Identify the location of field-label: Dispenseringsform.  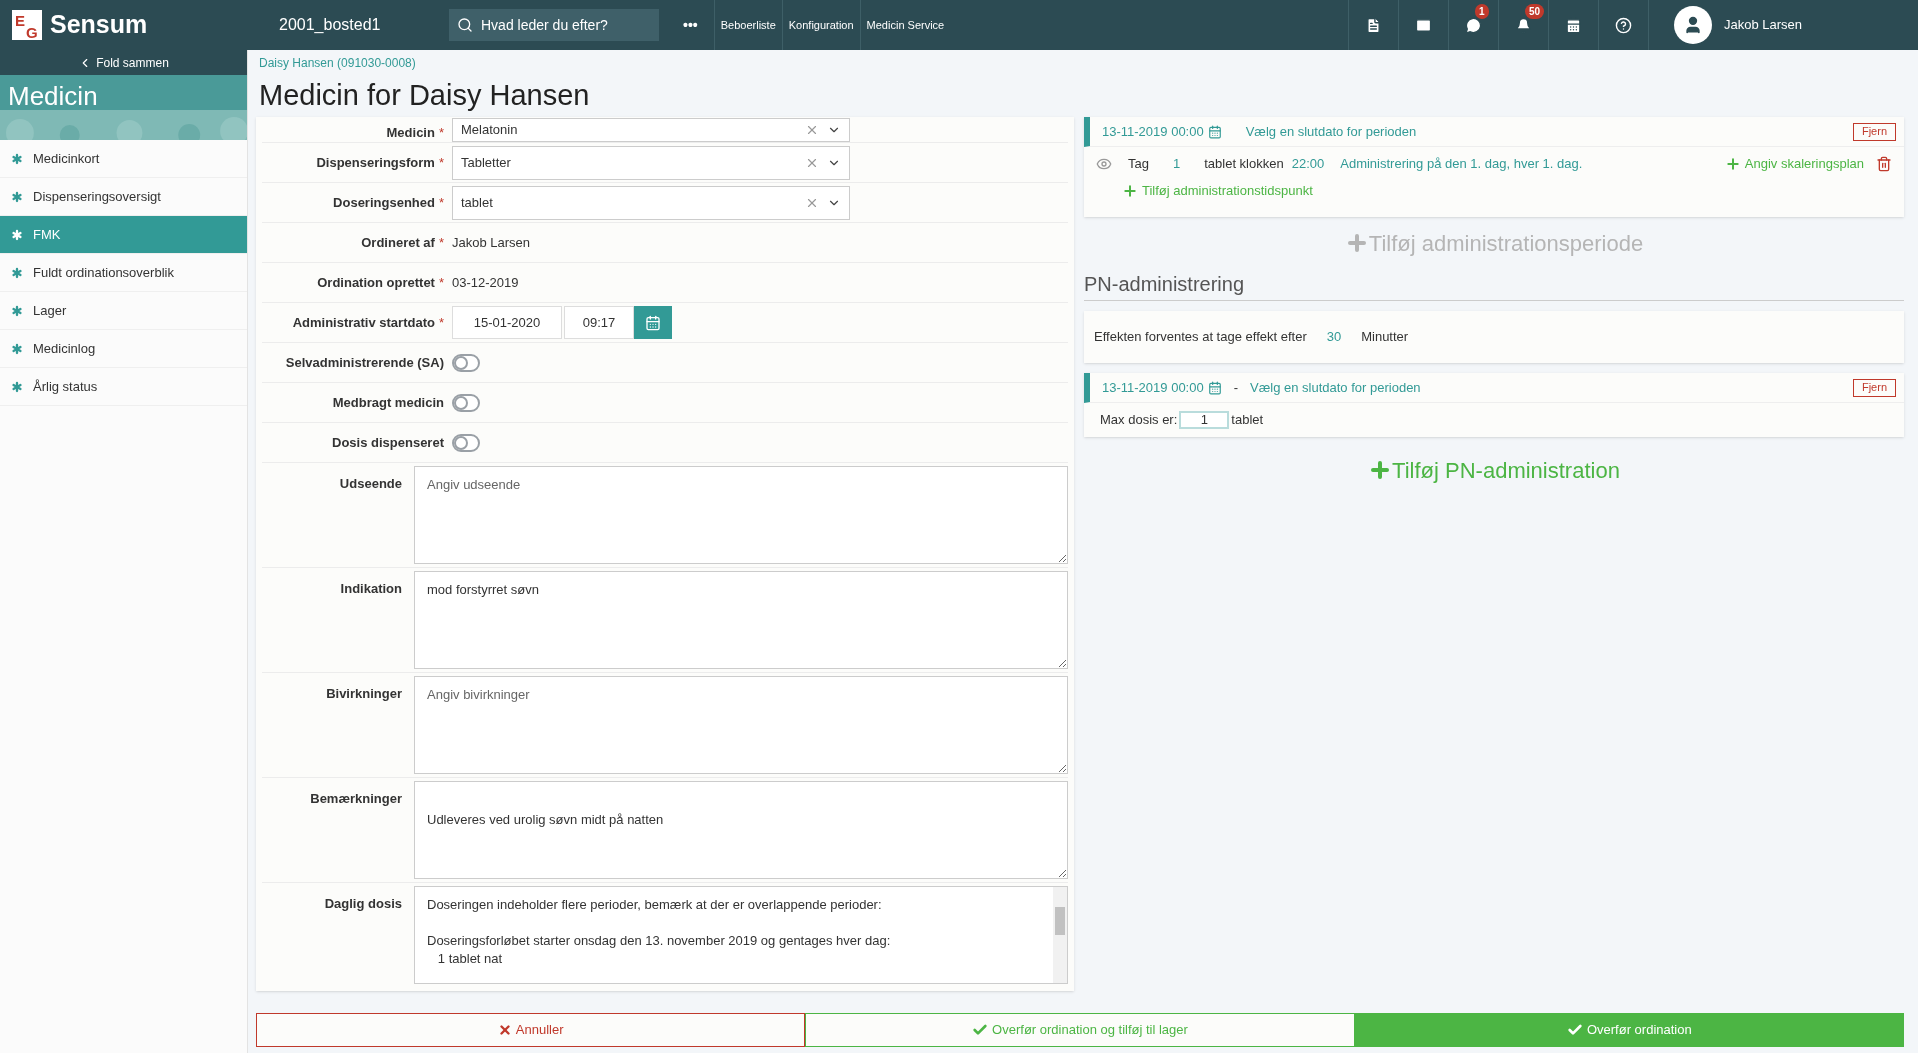
(375, 162).